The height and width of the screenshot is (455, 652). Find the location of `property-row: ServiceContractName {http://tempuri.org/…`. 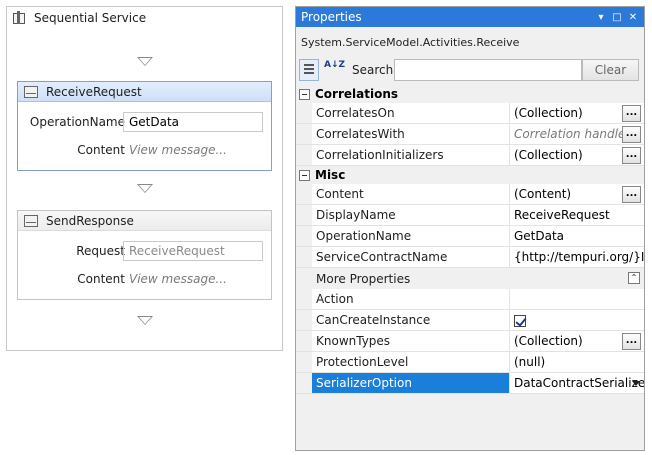

property-row: ServiceContractName {http://tempuri.org/… is located at coordinates (470, 257).